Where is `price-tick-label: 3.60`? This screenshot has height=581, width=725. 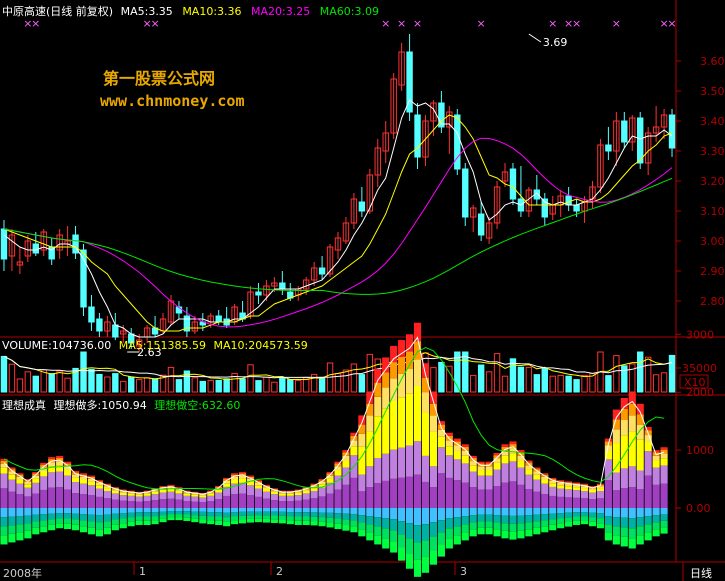
price-tick-label: 3.60 is located at coordinates (712, 61).